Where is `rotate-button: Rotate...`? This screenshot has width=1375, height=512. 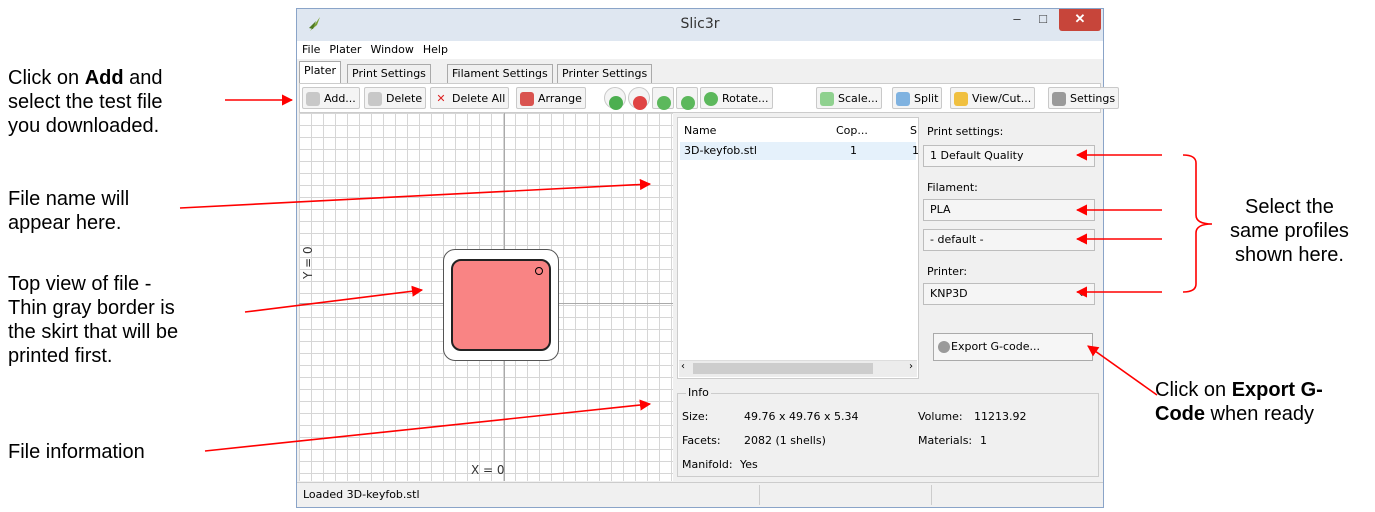 rotate-button: Rotate... is located at coordinates (736, 98).